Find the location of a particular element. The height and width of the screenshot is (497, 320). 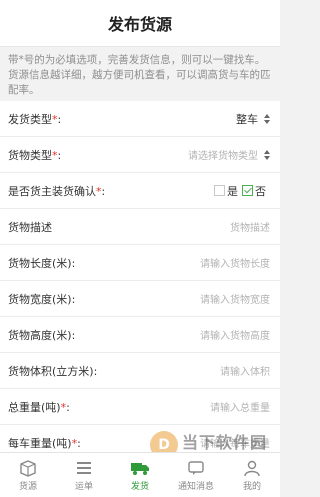

cargo-height-label: 货物高度(米): is located at coordinates (42, 335).